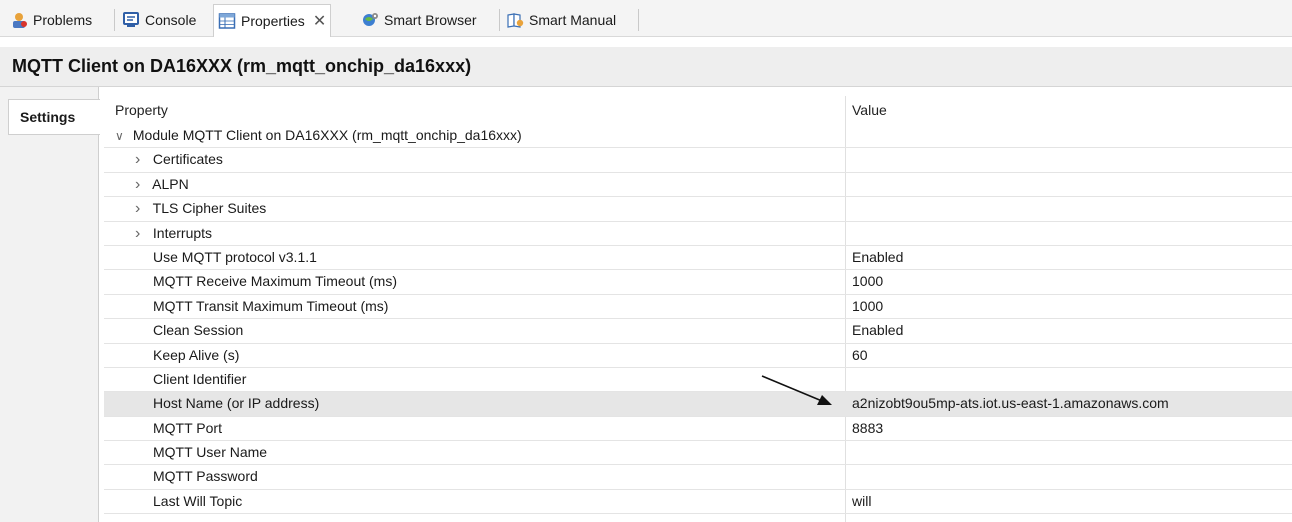  I want to click on property-label: Use MQTT protocol v3.1.1, so click(235, 256).